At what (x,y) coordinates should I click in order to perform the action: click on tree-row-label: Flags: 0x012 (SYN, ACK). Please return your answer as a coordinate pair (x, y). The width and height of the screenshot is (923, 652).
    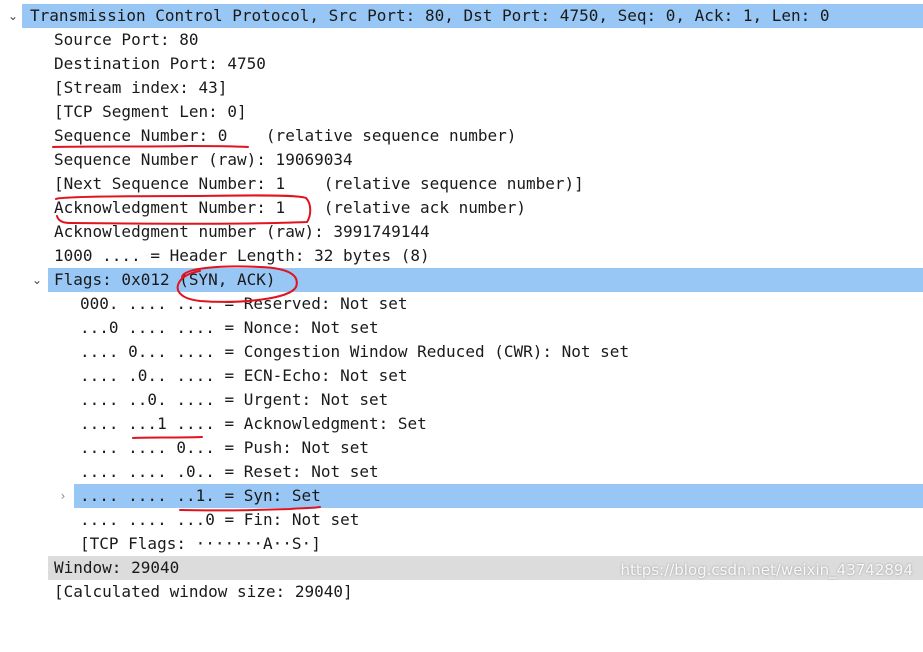
    Looking at the image, I should click on (165, 279).